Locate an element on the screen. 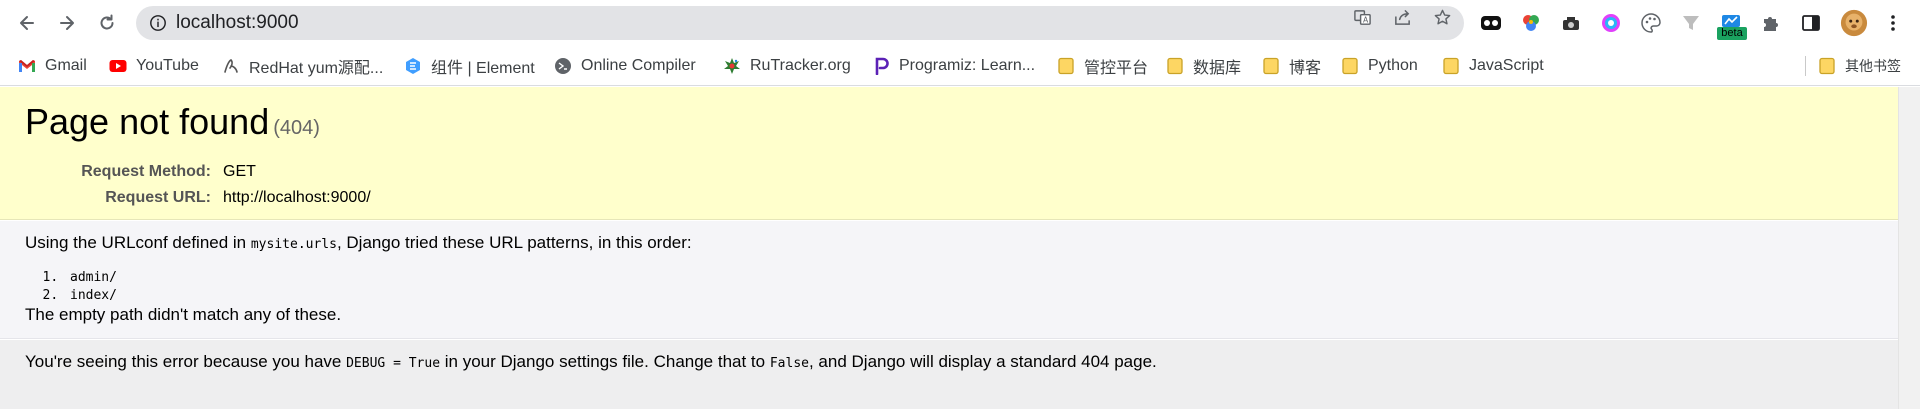 This screenshot has width=1920, height=409. reload-icon is located at coordinates (107, 22).